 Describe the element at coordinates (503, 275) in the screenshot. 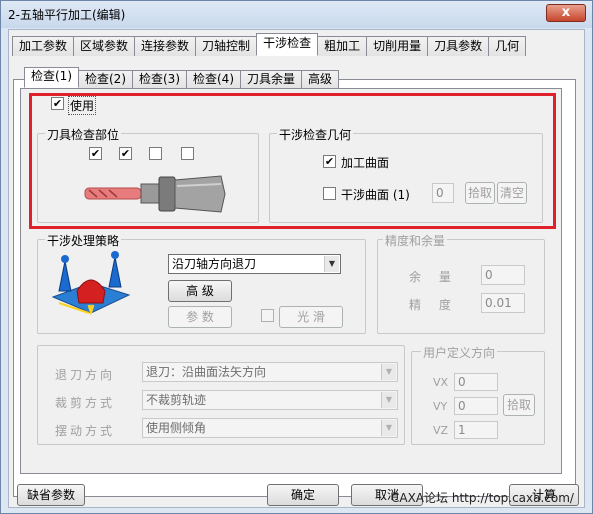

I see `margin-input: 0` at that location.